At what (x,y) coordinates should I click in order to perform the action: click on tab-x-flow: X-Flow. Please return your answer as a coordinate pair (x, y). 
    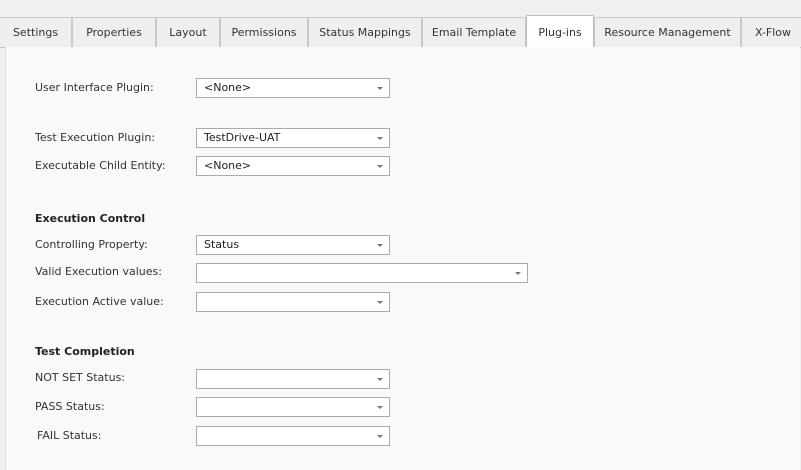
    Looking at the image, I should click on (771, 32).